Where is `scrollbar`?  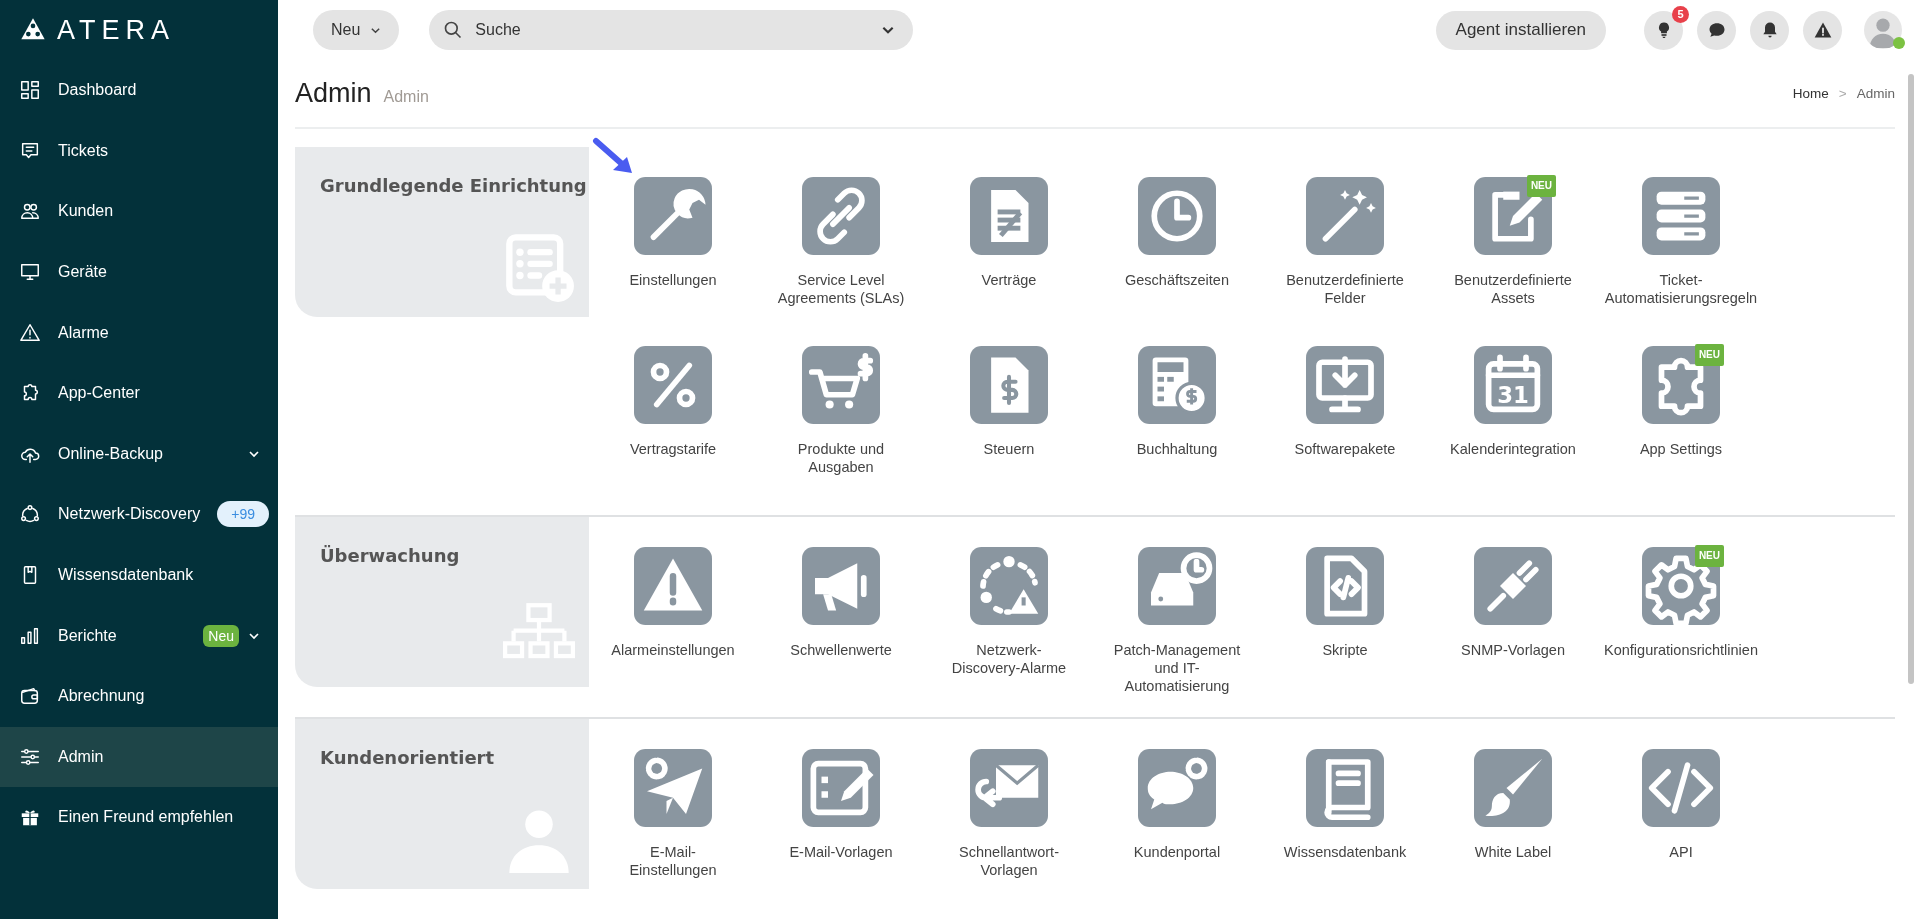
scrollbar is located at coordinates (1911, 379).